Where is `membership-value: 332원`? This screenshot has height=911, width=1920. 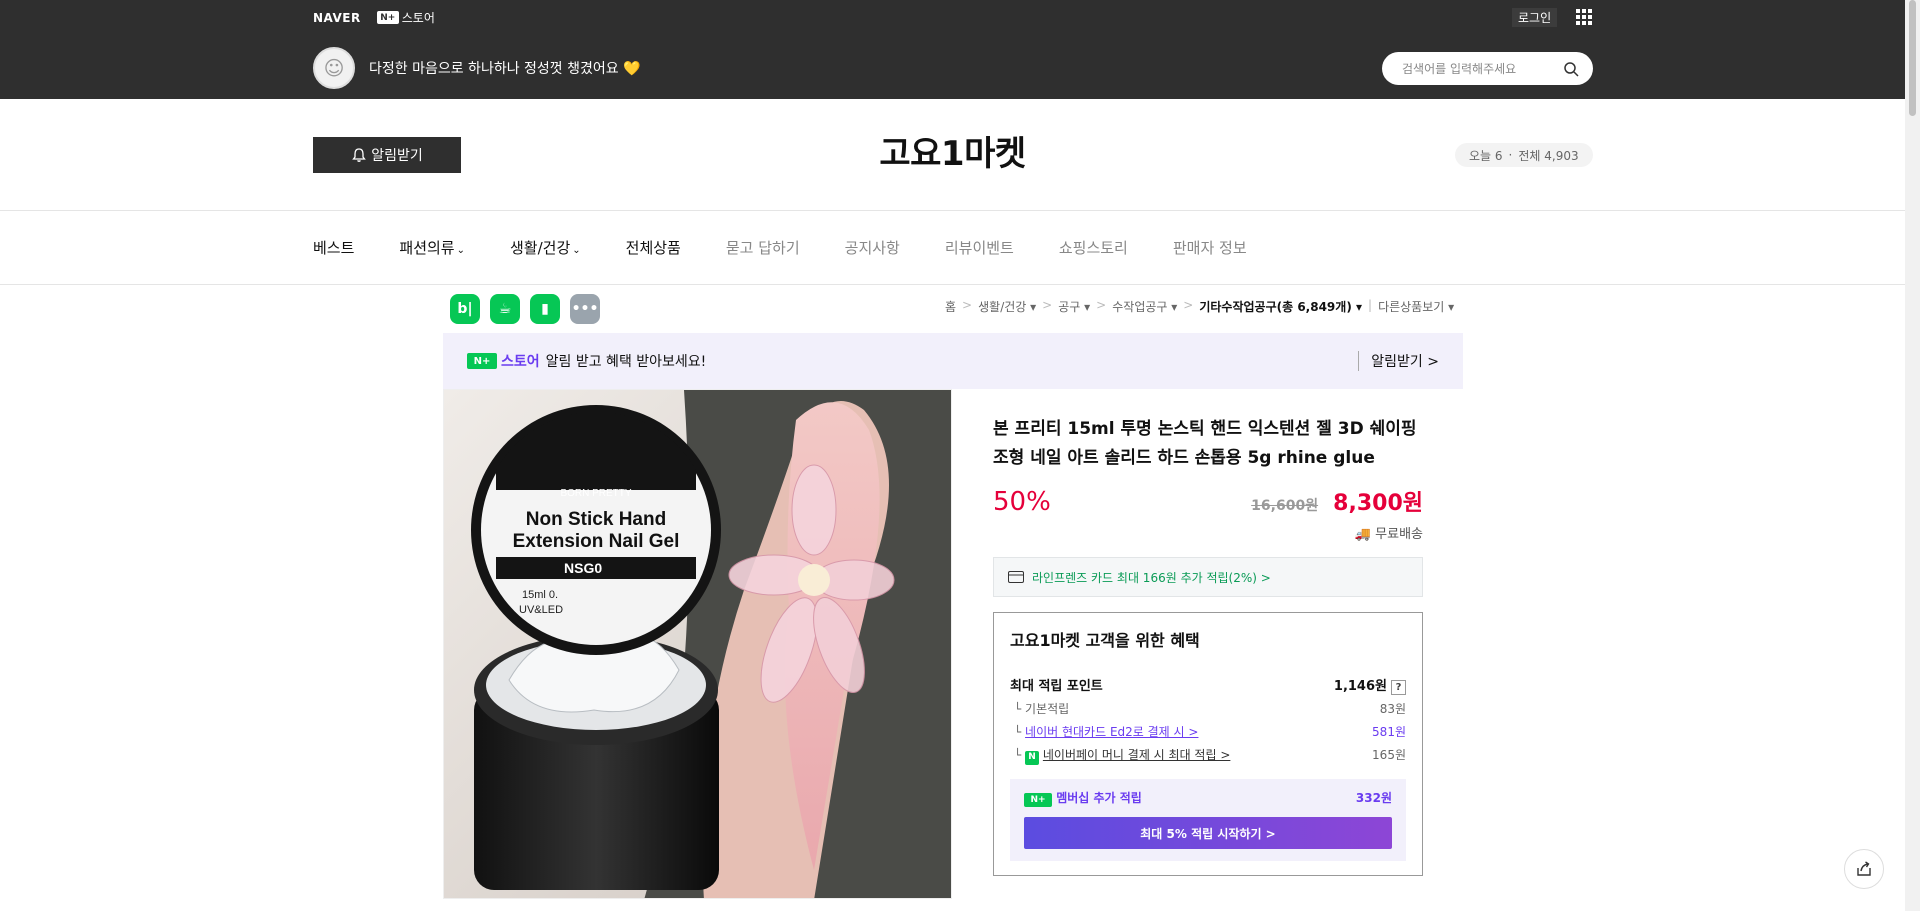 membership-value: 332원 is located at coordinates (1373, 798).